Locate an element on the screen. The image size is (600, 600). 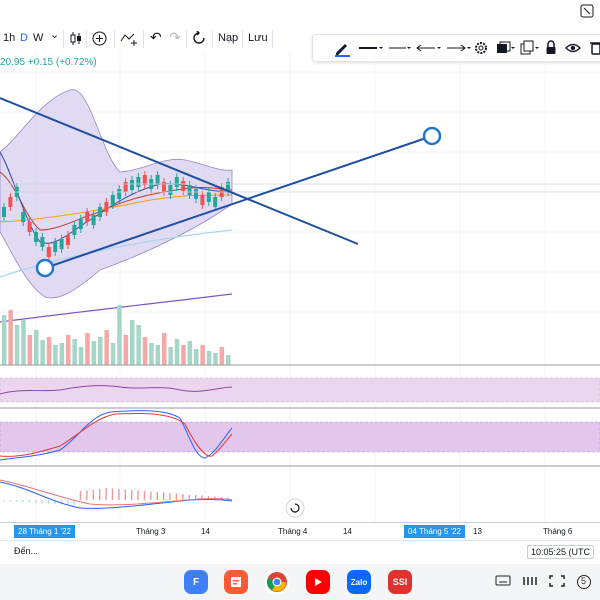
add-indicator-icon is located at coordinates (99, 41).